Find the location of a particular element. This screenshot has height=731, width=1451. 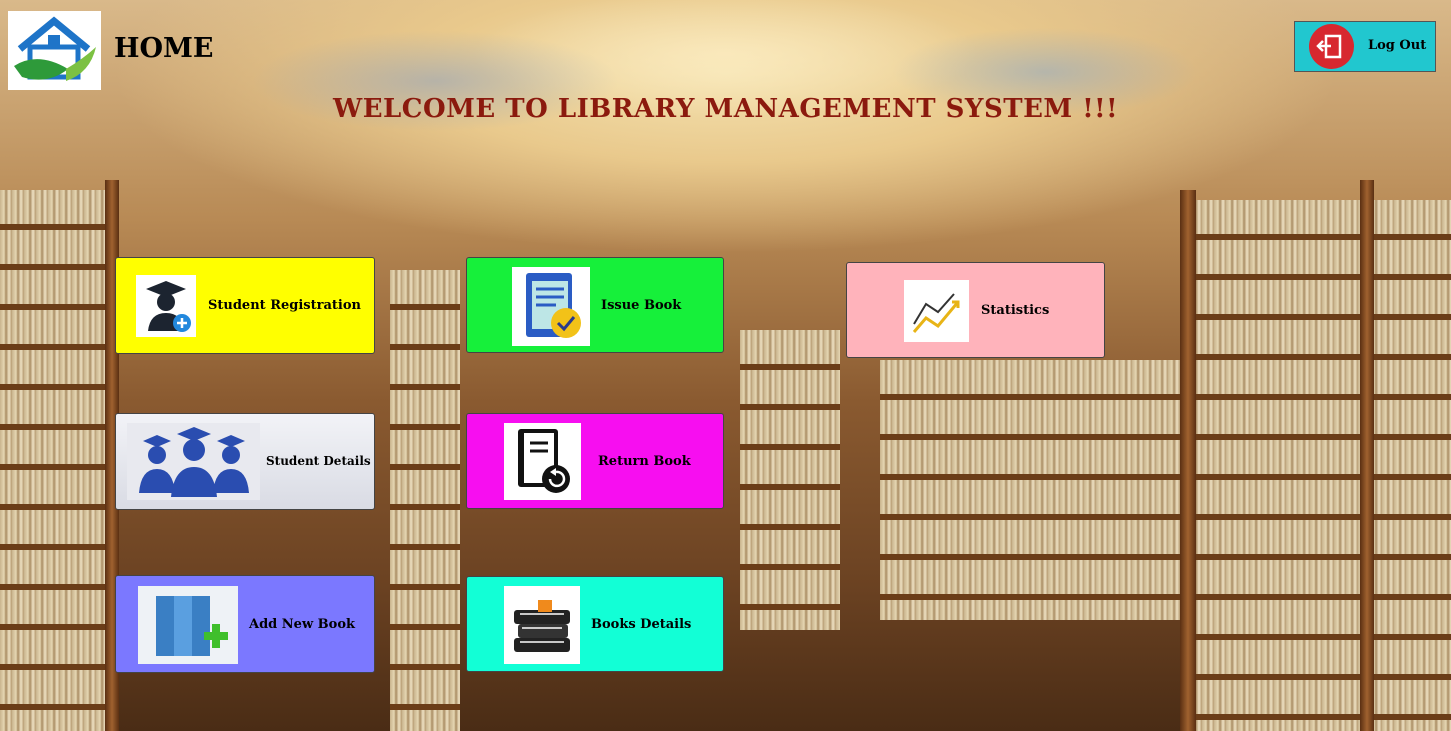

logout-button: Log Out is located at coordinates (1365, 46).